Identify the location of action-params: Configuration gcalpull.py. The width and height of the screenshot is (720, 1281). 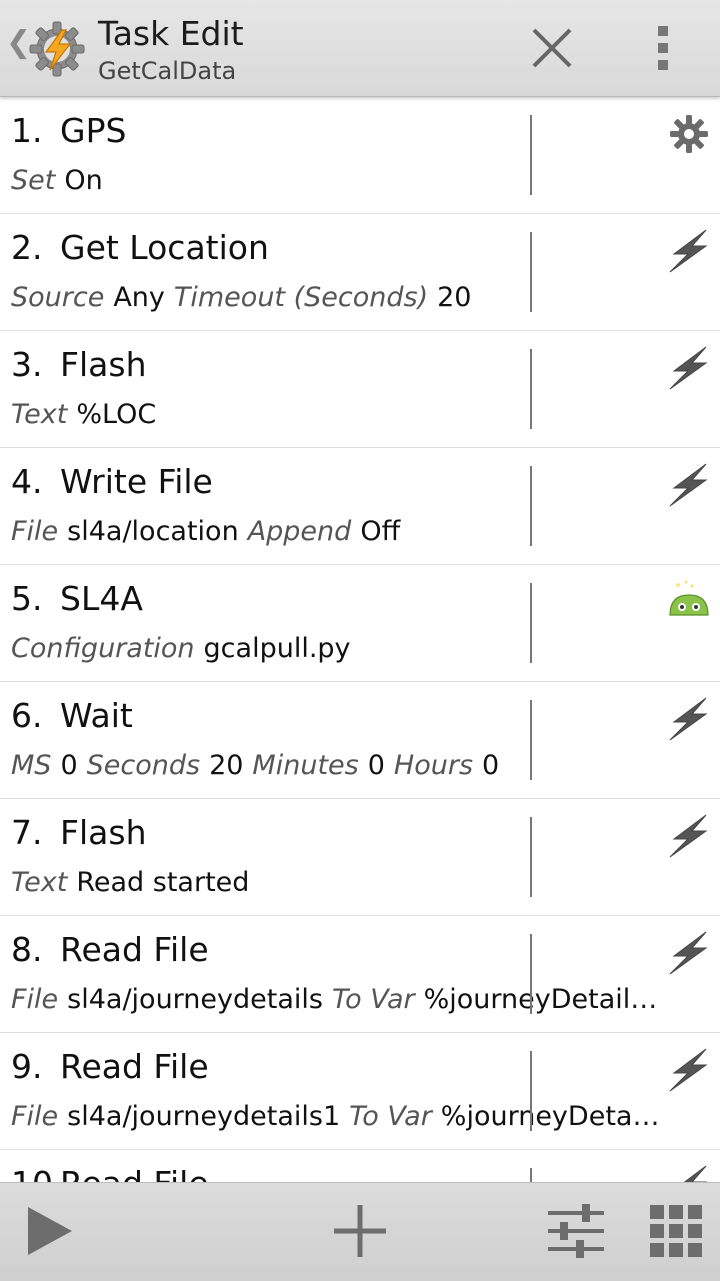
(336, 649).